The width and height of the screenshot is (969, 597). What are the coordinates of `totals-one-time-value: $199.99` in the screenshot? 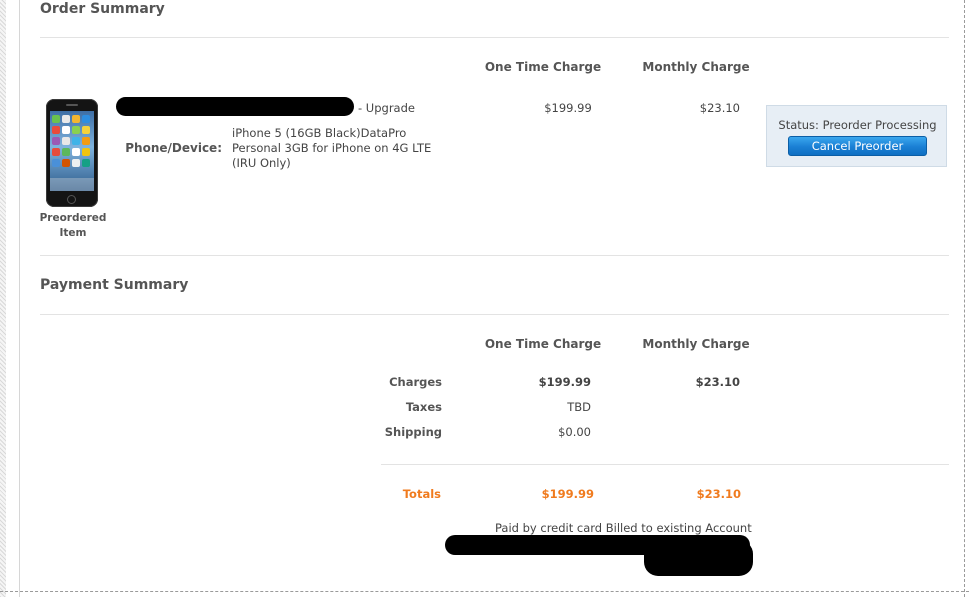 It's located at (567, 494).